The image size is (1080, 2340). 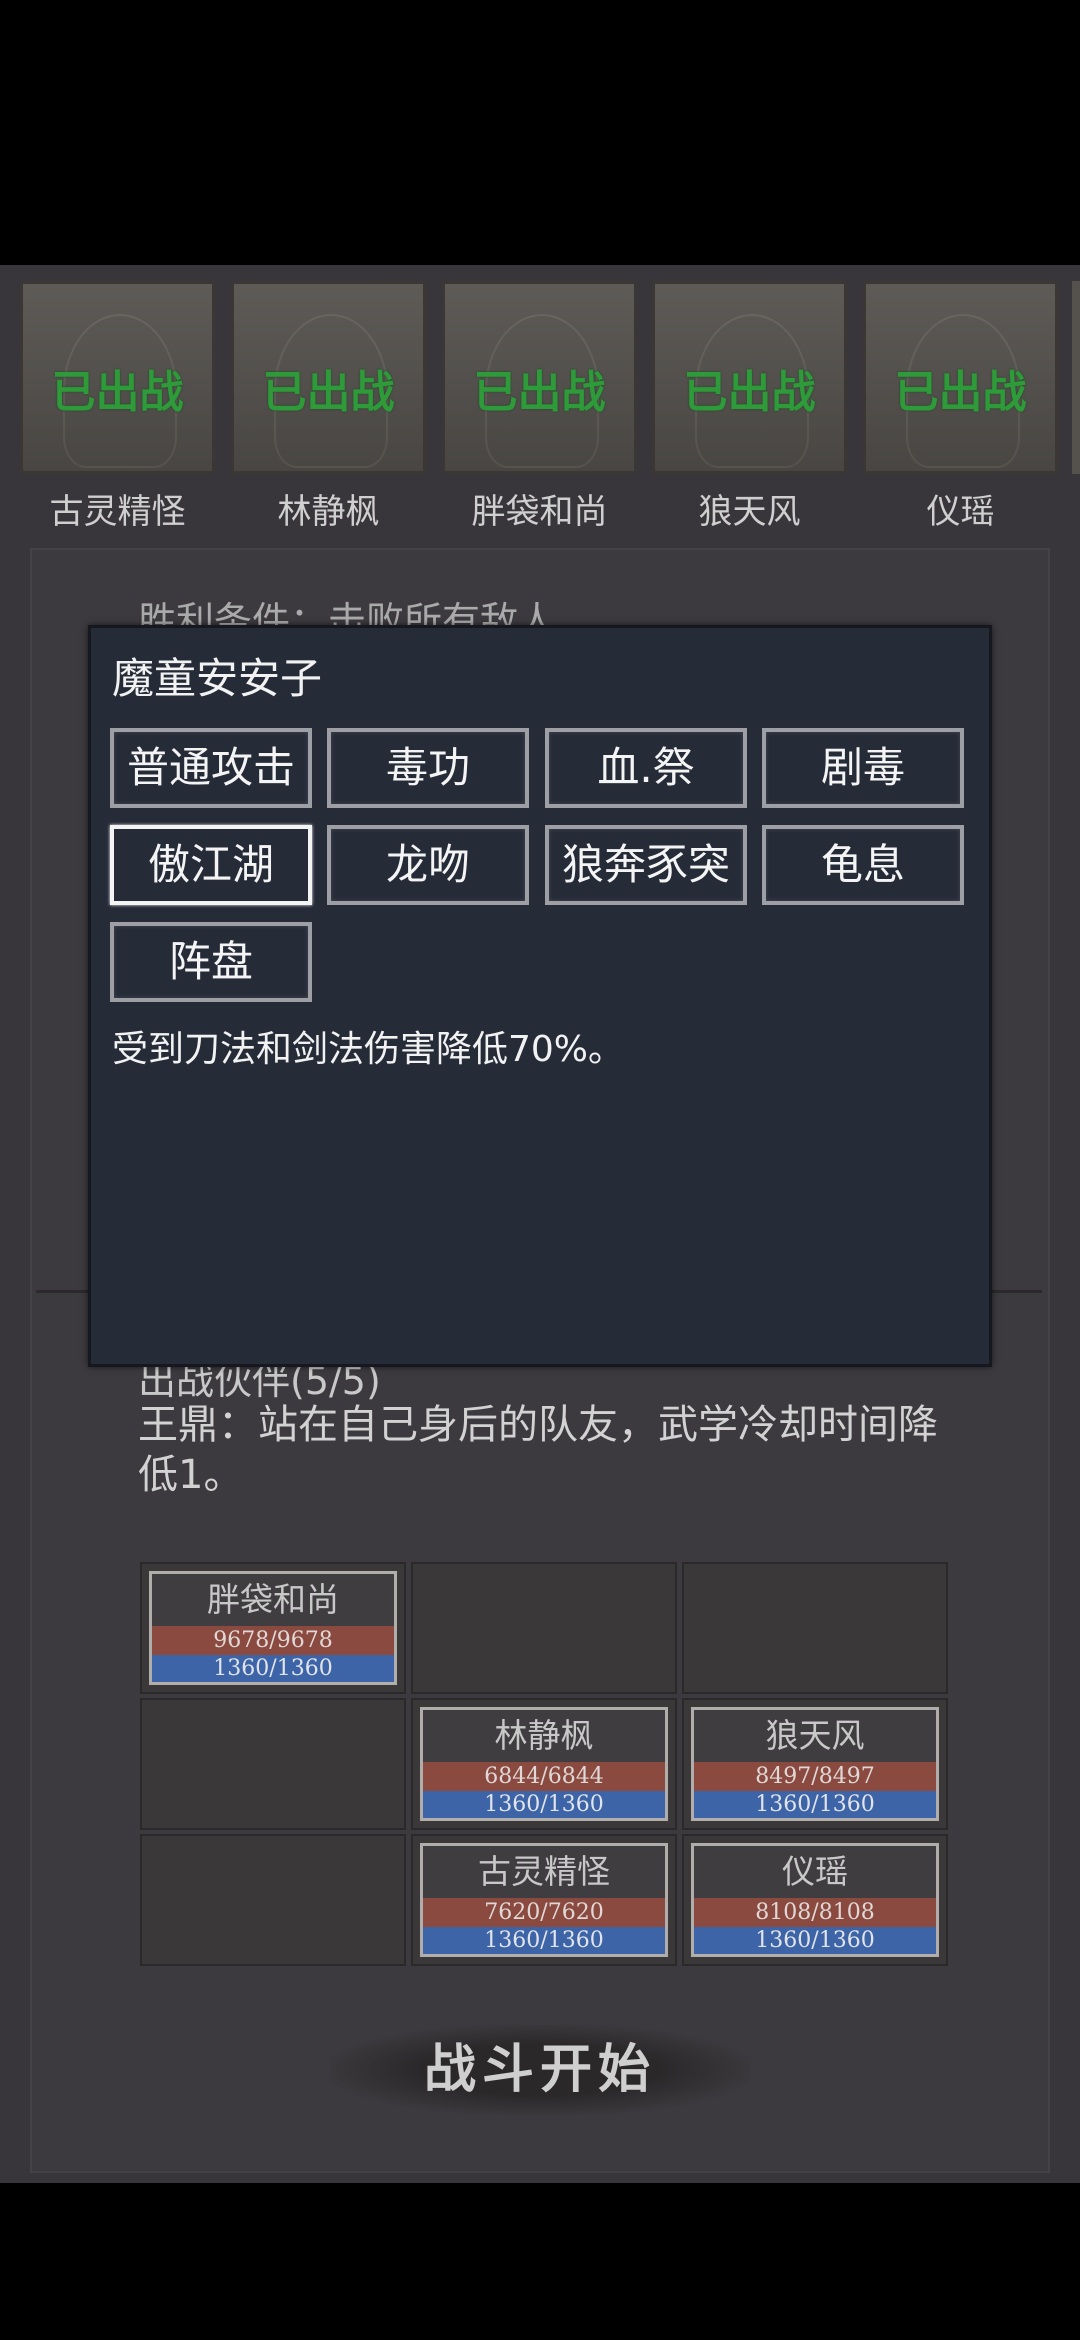 I want to click on skill-button: 狼奔豕突, so click(x=646, y=865).